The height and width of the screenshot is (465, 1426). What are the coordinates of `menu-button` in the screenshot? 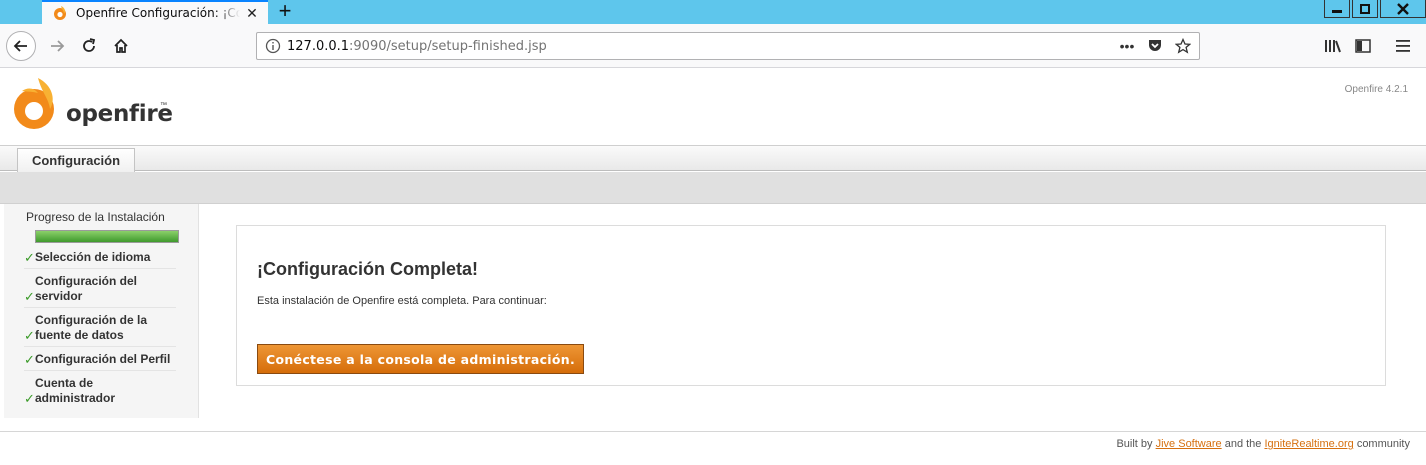 It's located at (1403, 46).